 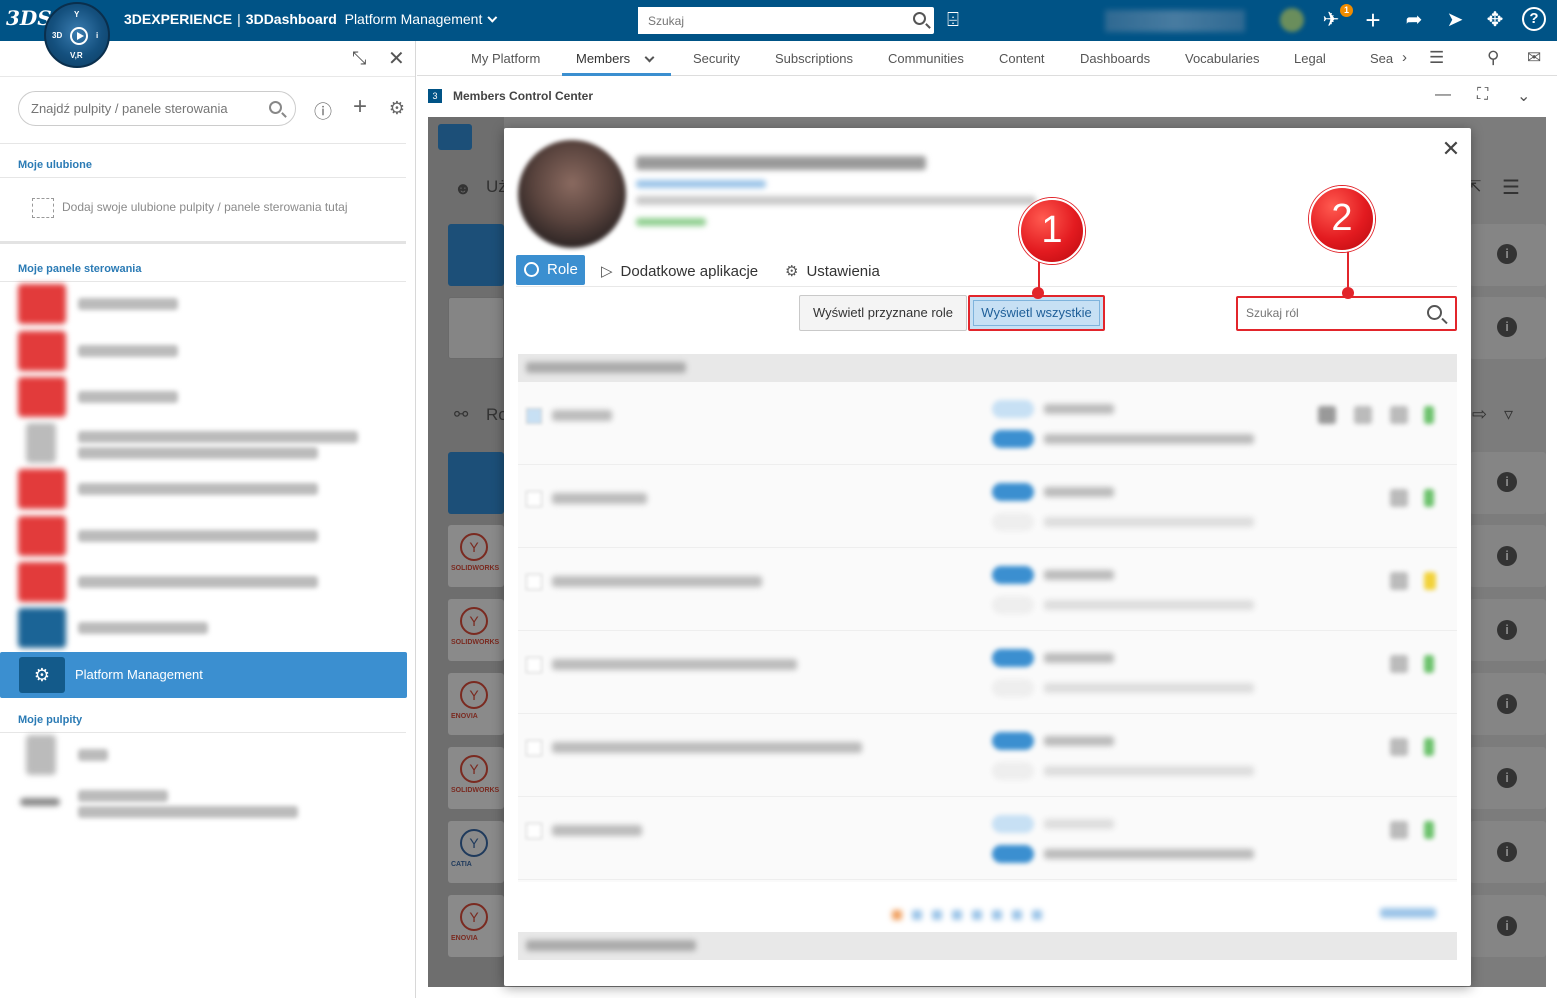 What do you see at coordinates (1408, 913) in the screenshot?
I see `next-page-link` at bounding box center [1408, 913].